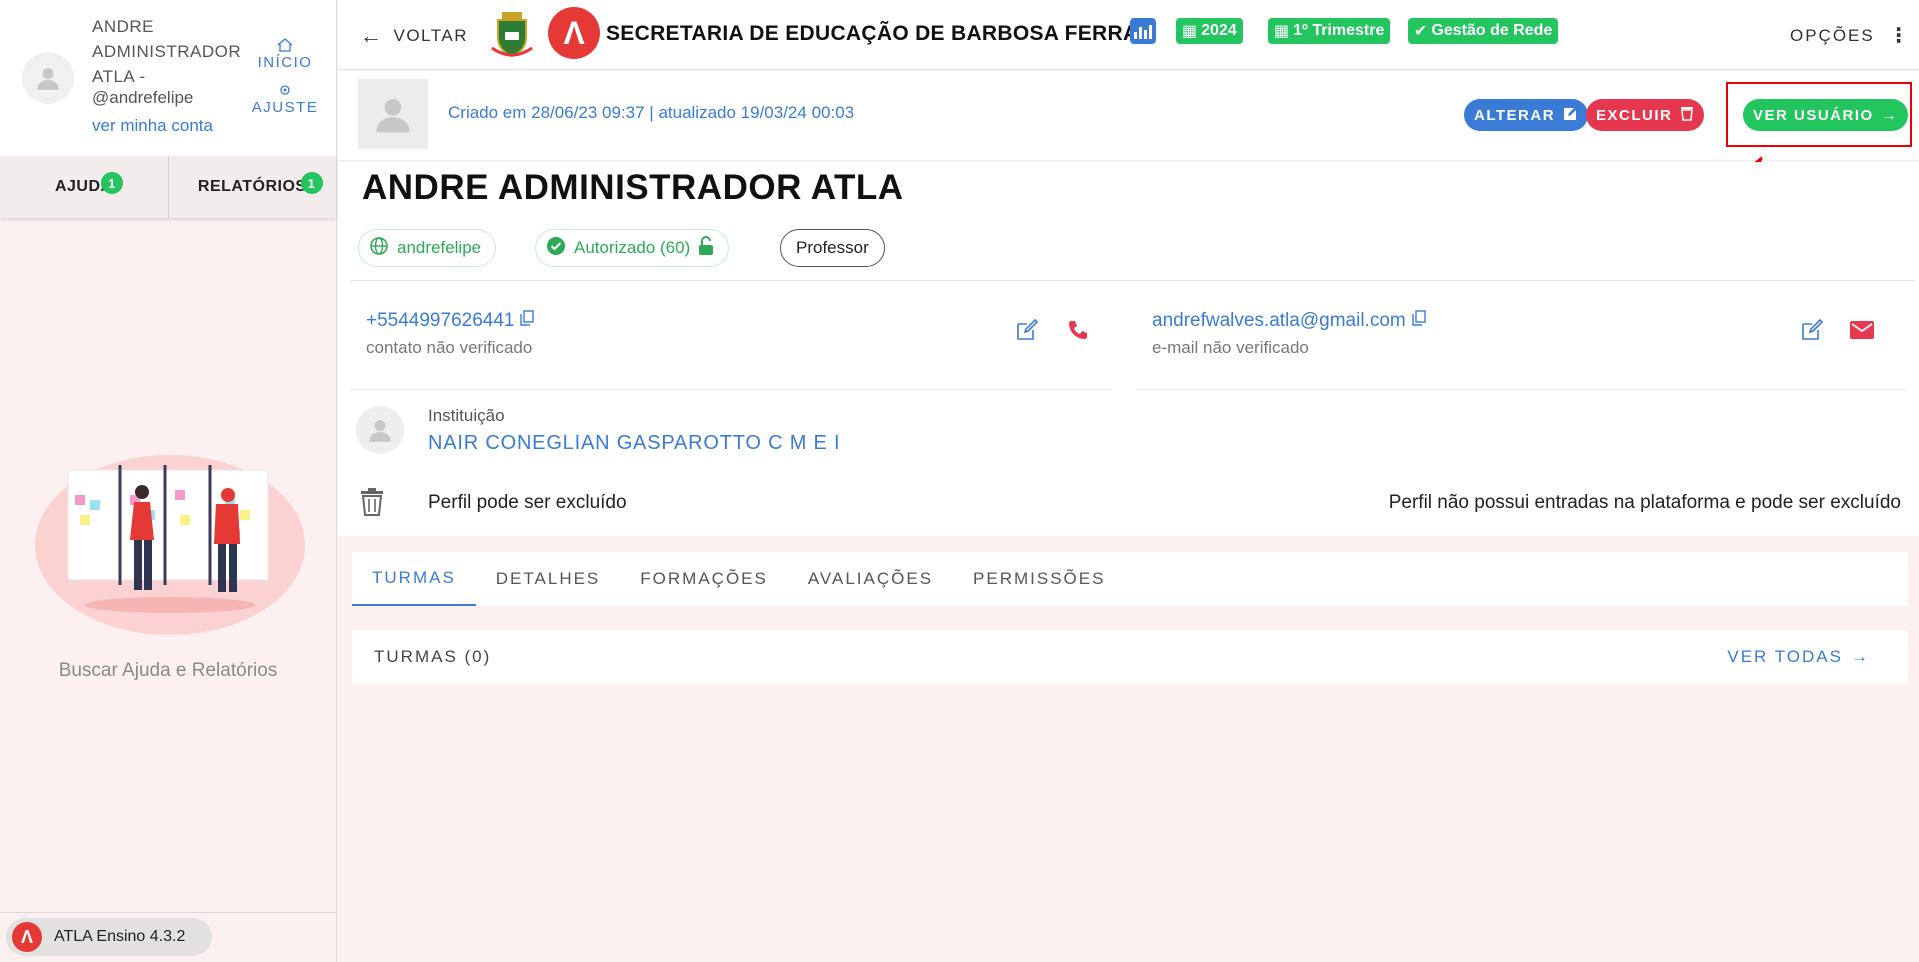  Describe the element at coordinates (1634, 115) in the screenshot. I see `delete-button-label: EXCLUIR` at that location.